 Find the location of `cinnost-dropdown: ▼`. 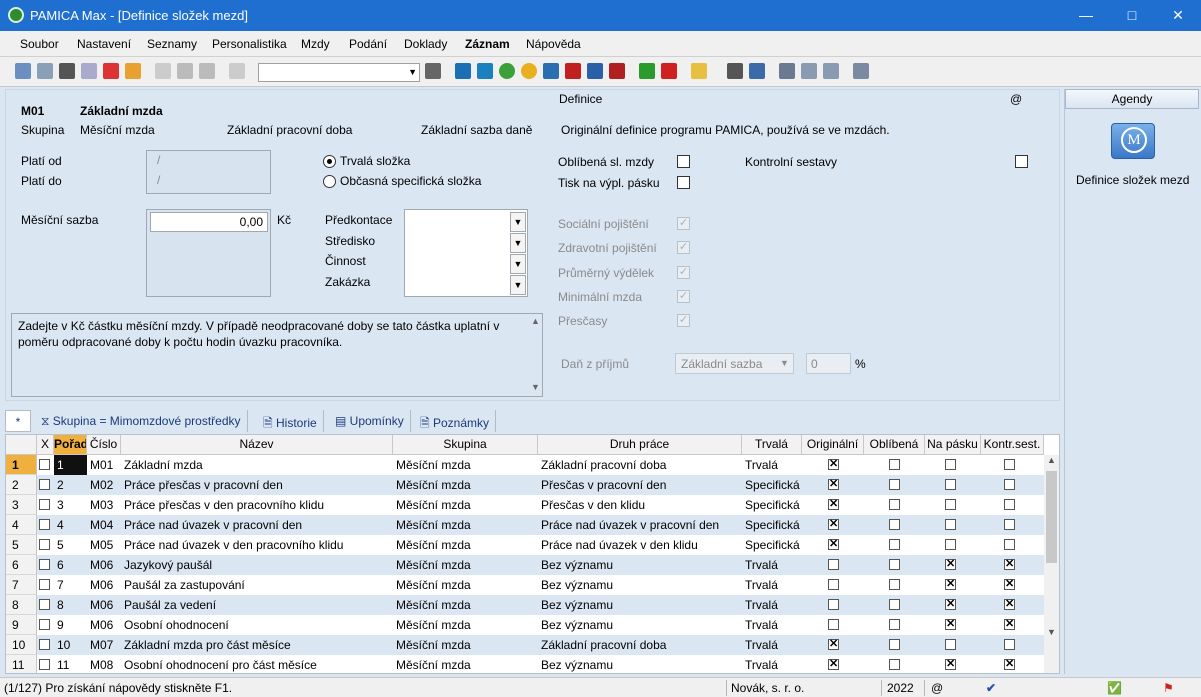

cinnost-dropdown: ▼ is located at coordinates (518, 264).